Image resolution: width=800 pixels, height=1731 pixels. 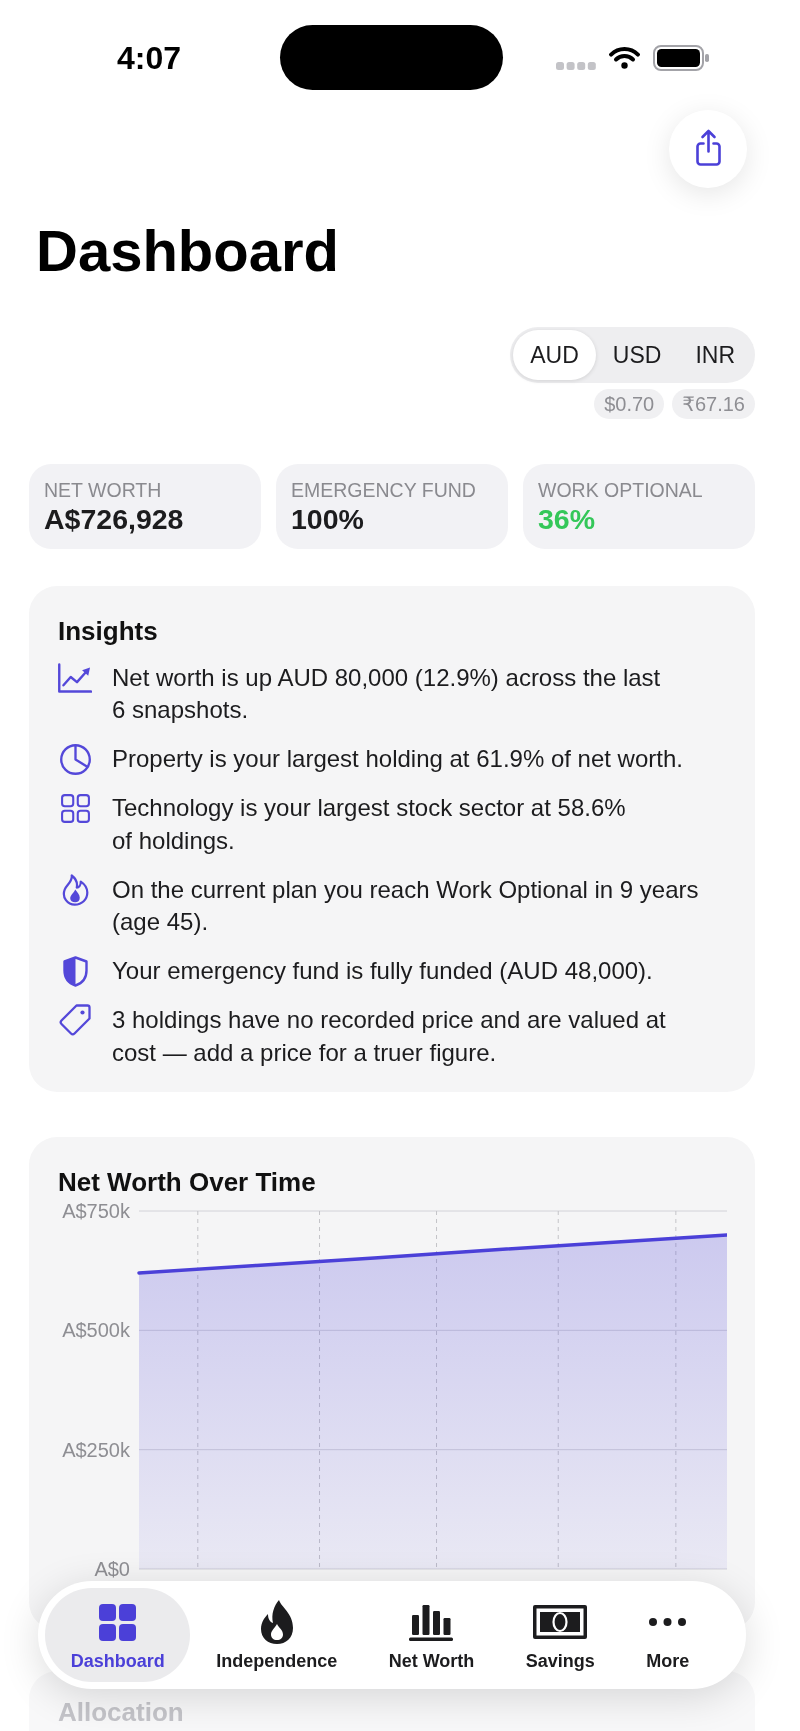 I want to click on pie-chart-icon, so click(x=75, y=759).